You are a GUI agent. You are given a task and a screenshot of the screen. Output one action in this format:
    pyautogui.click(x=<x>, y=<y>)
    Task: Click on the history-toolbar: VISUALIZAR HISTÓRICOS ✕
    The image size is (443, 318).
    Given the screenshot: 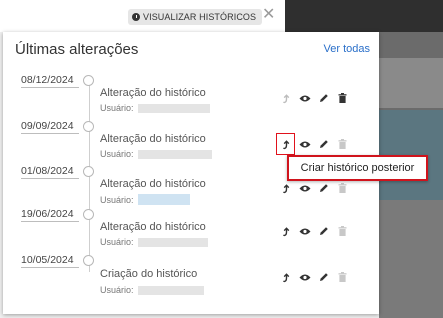 What is the action you would take?
    pyautogui.click(x=142, y=16)
    